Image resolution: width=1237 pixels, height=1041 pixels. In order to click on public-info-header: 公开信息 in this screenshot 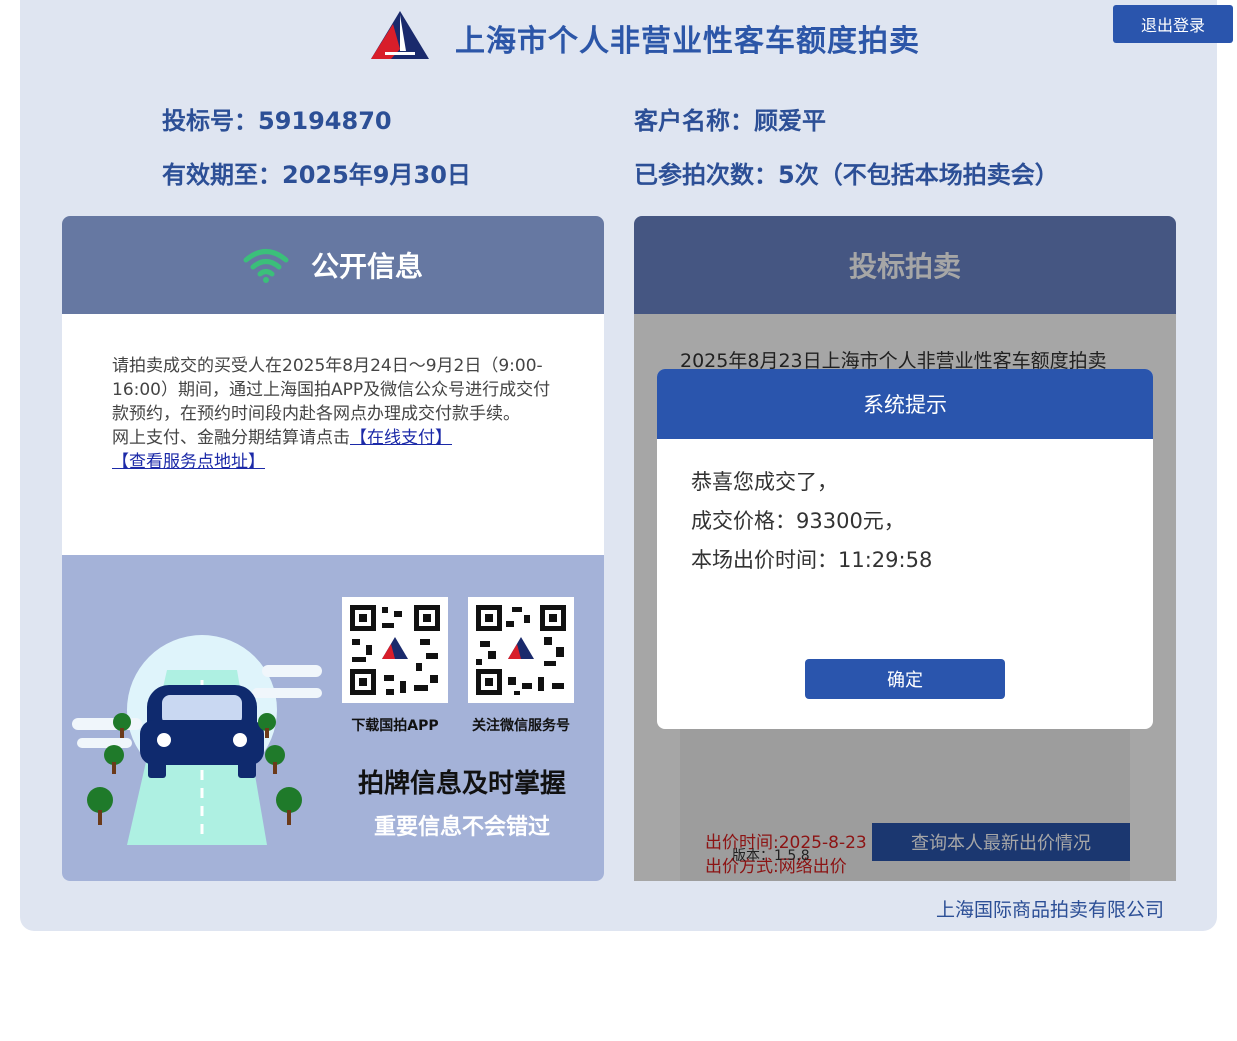, I will do `click(333, 265)`.